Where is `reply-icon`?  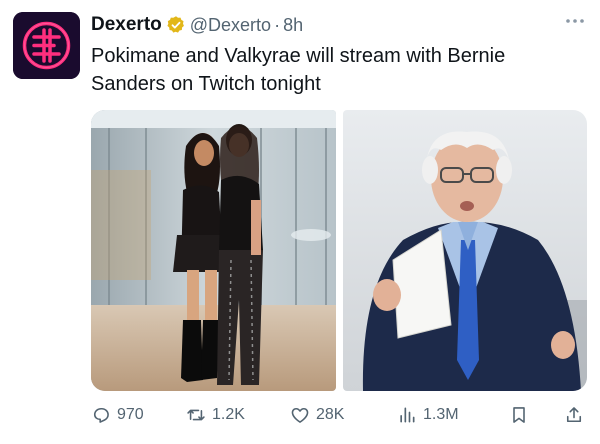 reply-icon is located at coordinates (101, 415).